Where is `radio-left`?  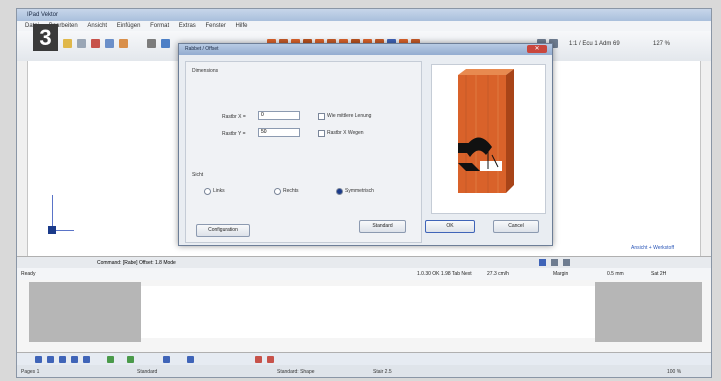 radio-left is located at coordinates (207, 191).